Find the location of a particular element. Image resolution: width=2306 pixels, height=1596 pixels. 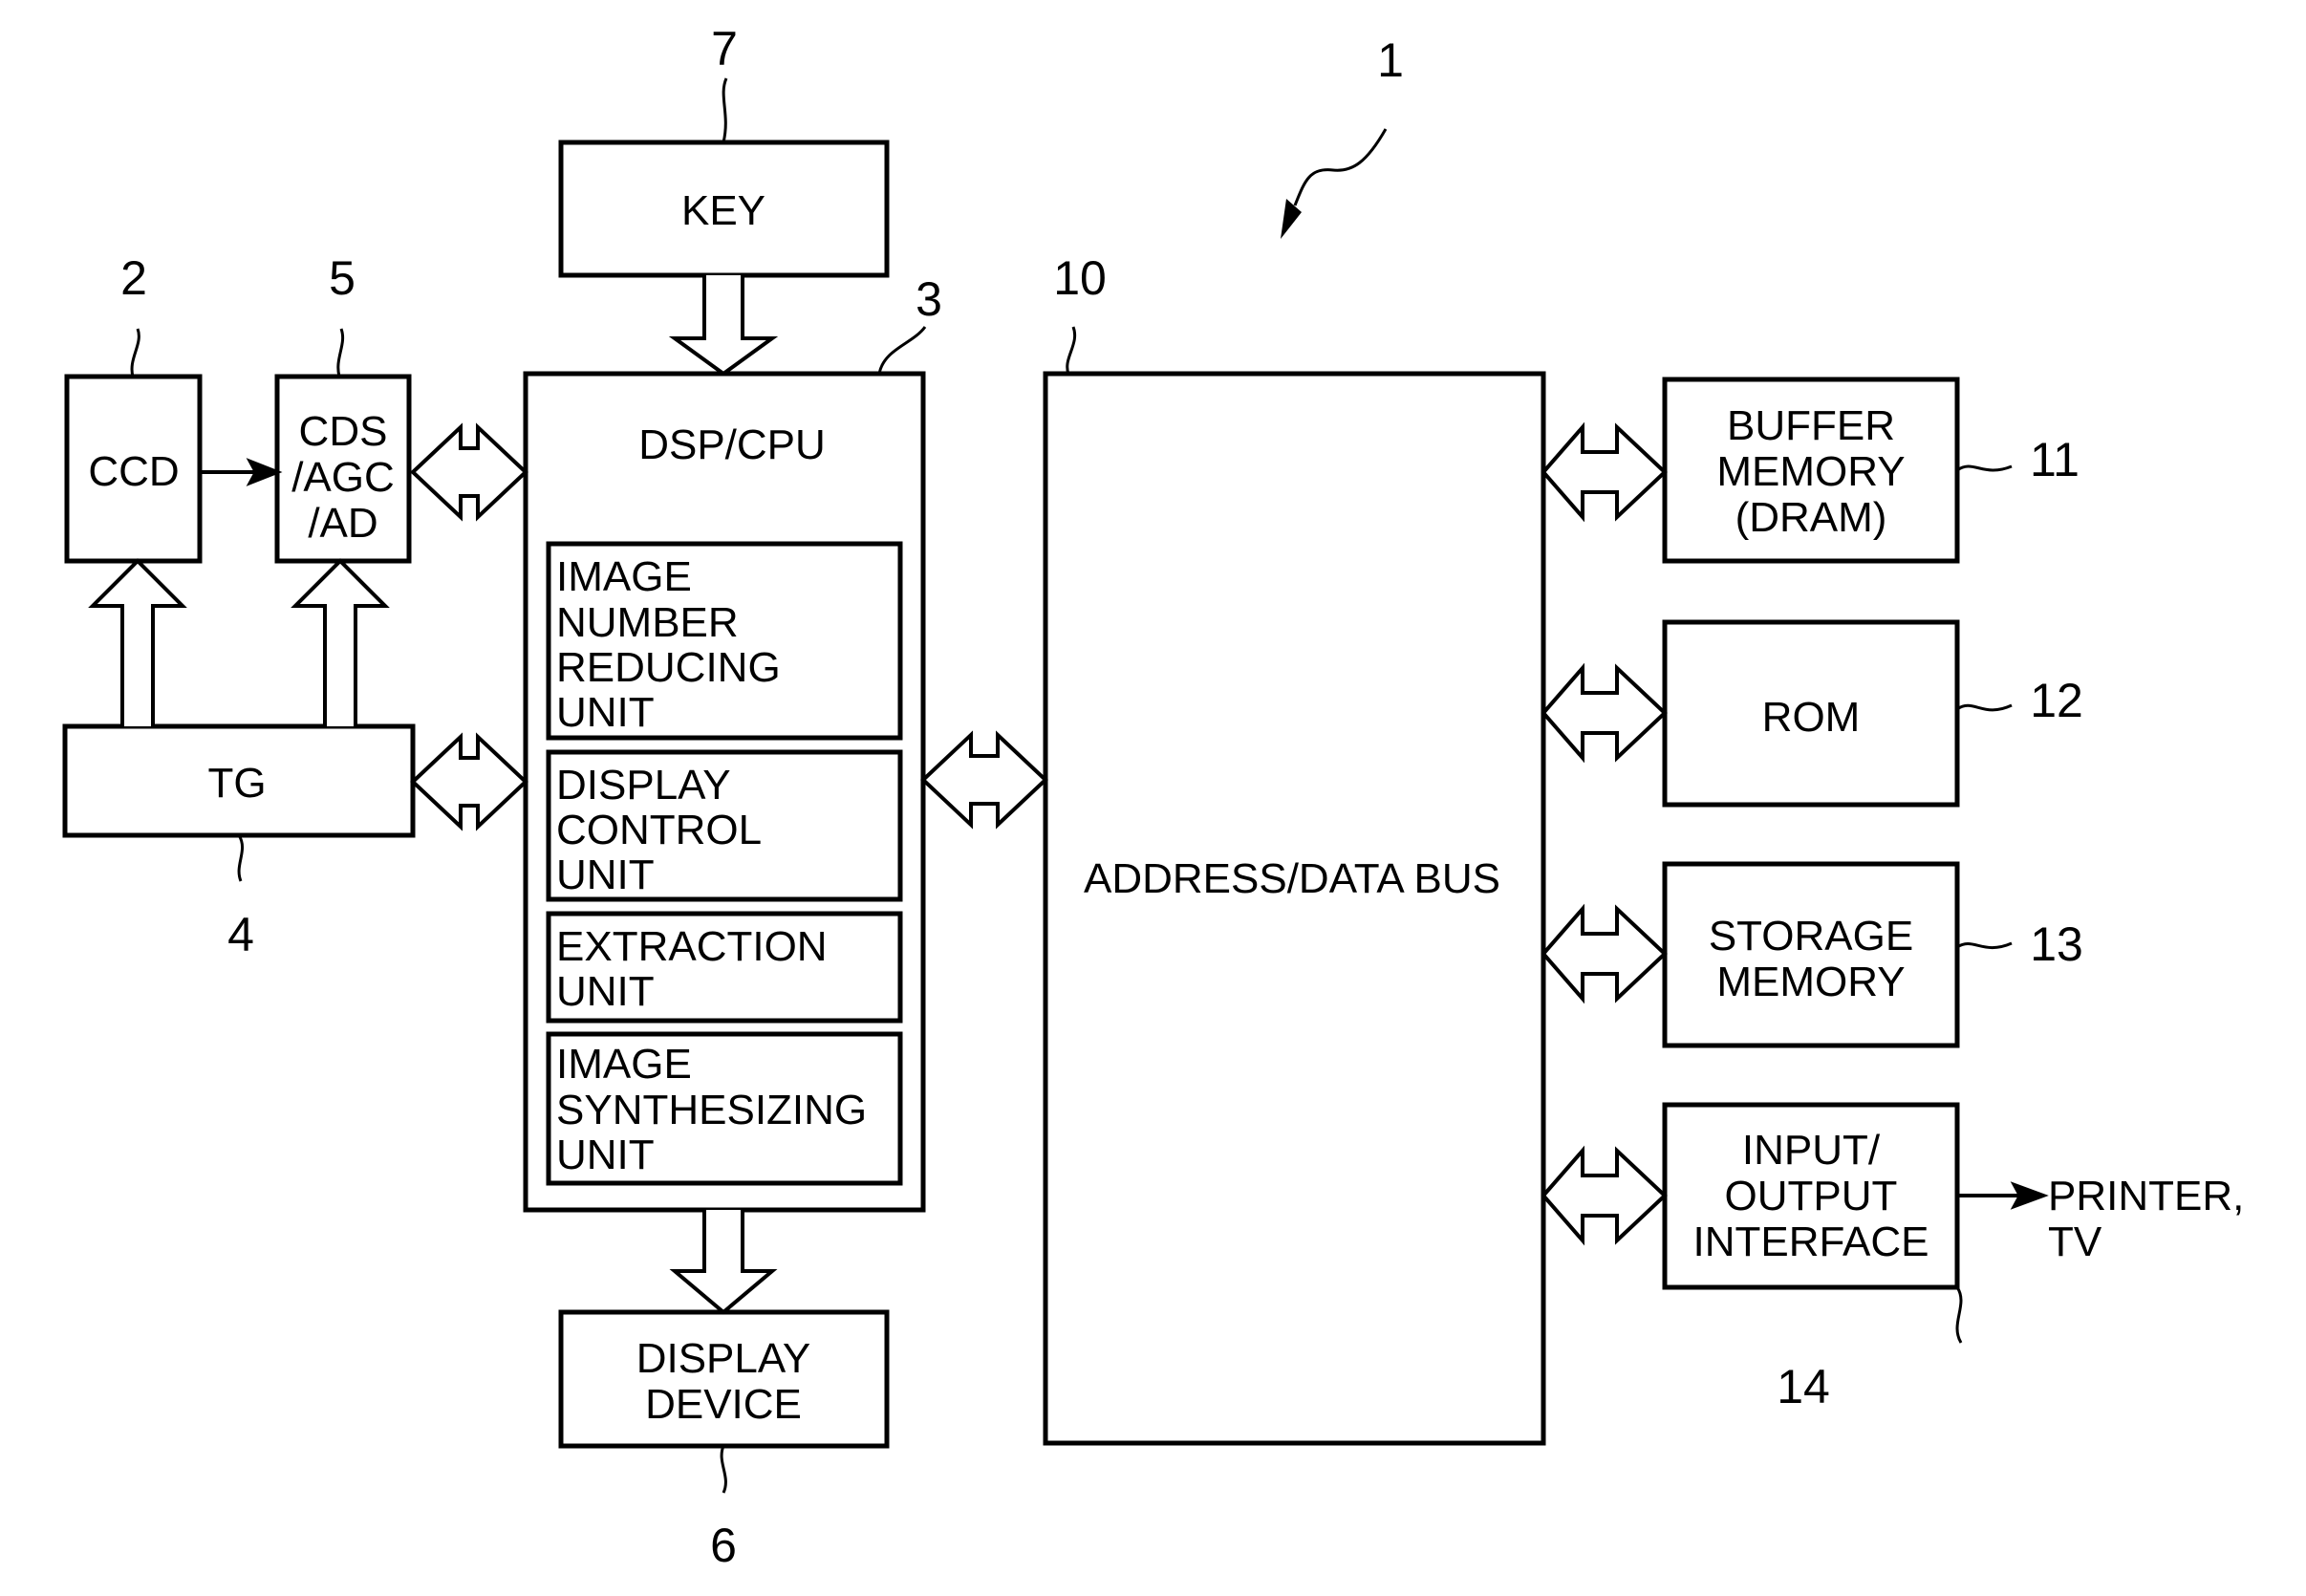

bus-storage-bidirectional-arrow is located at coordinates (1604, 954).